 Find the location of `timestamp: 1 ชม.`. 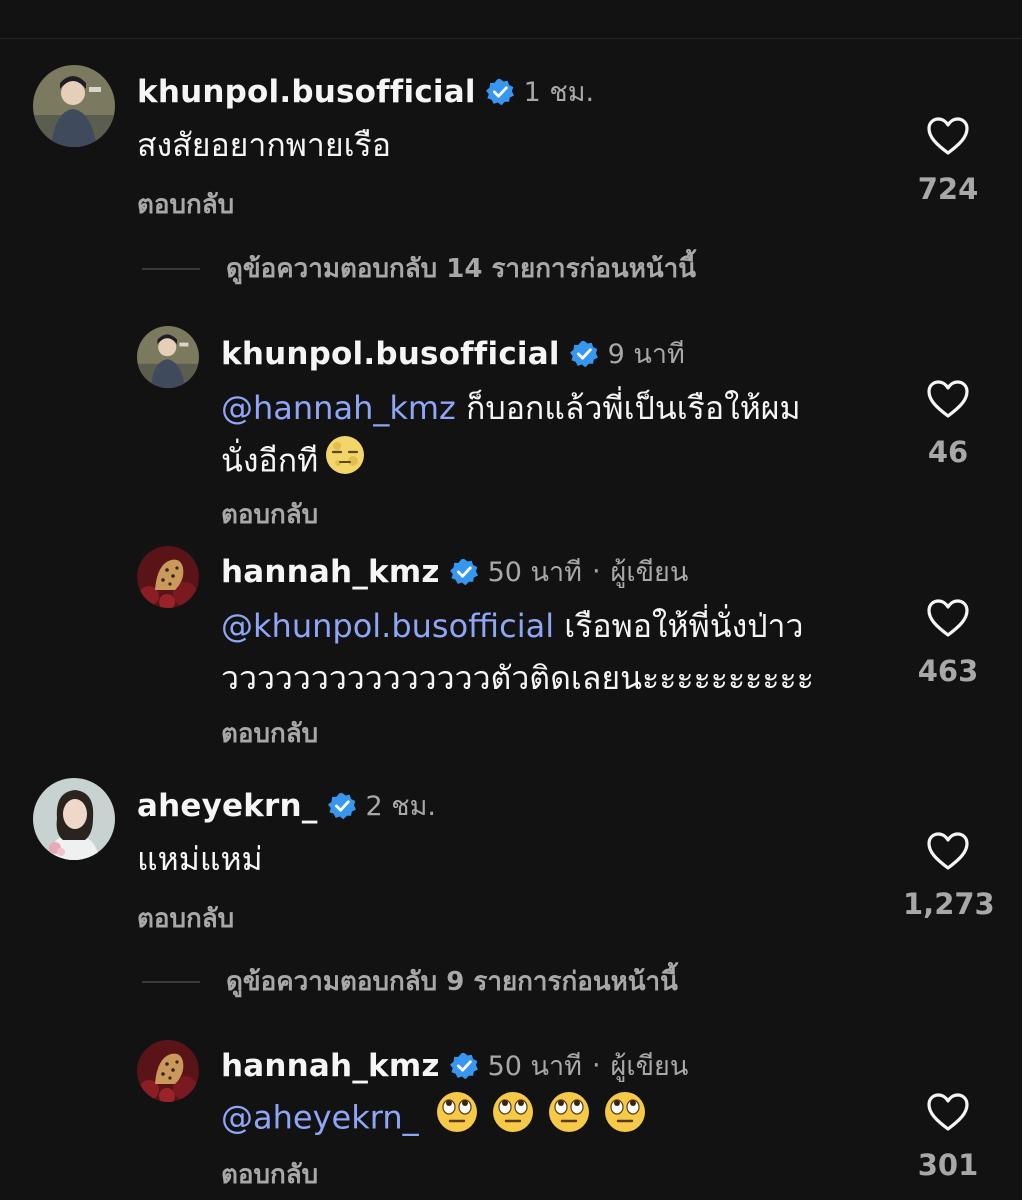

timestamp: 1 ชม. is located at coordinates (559, 92).